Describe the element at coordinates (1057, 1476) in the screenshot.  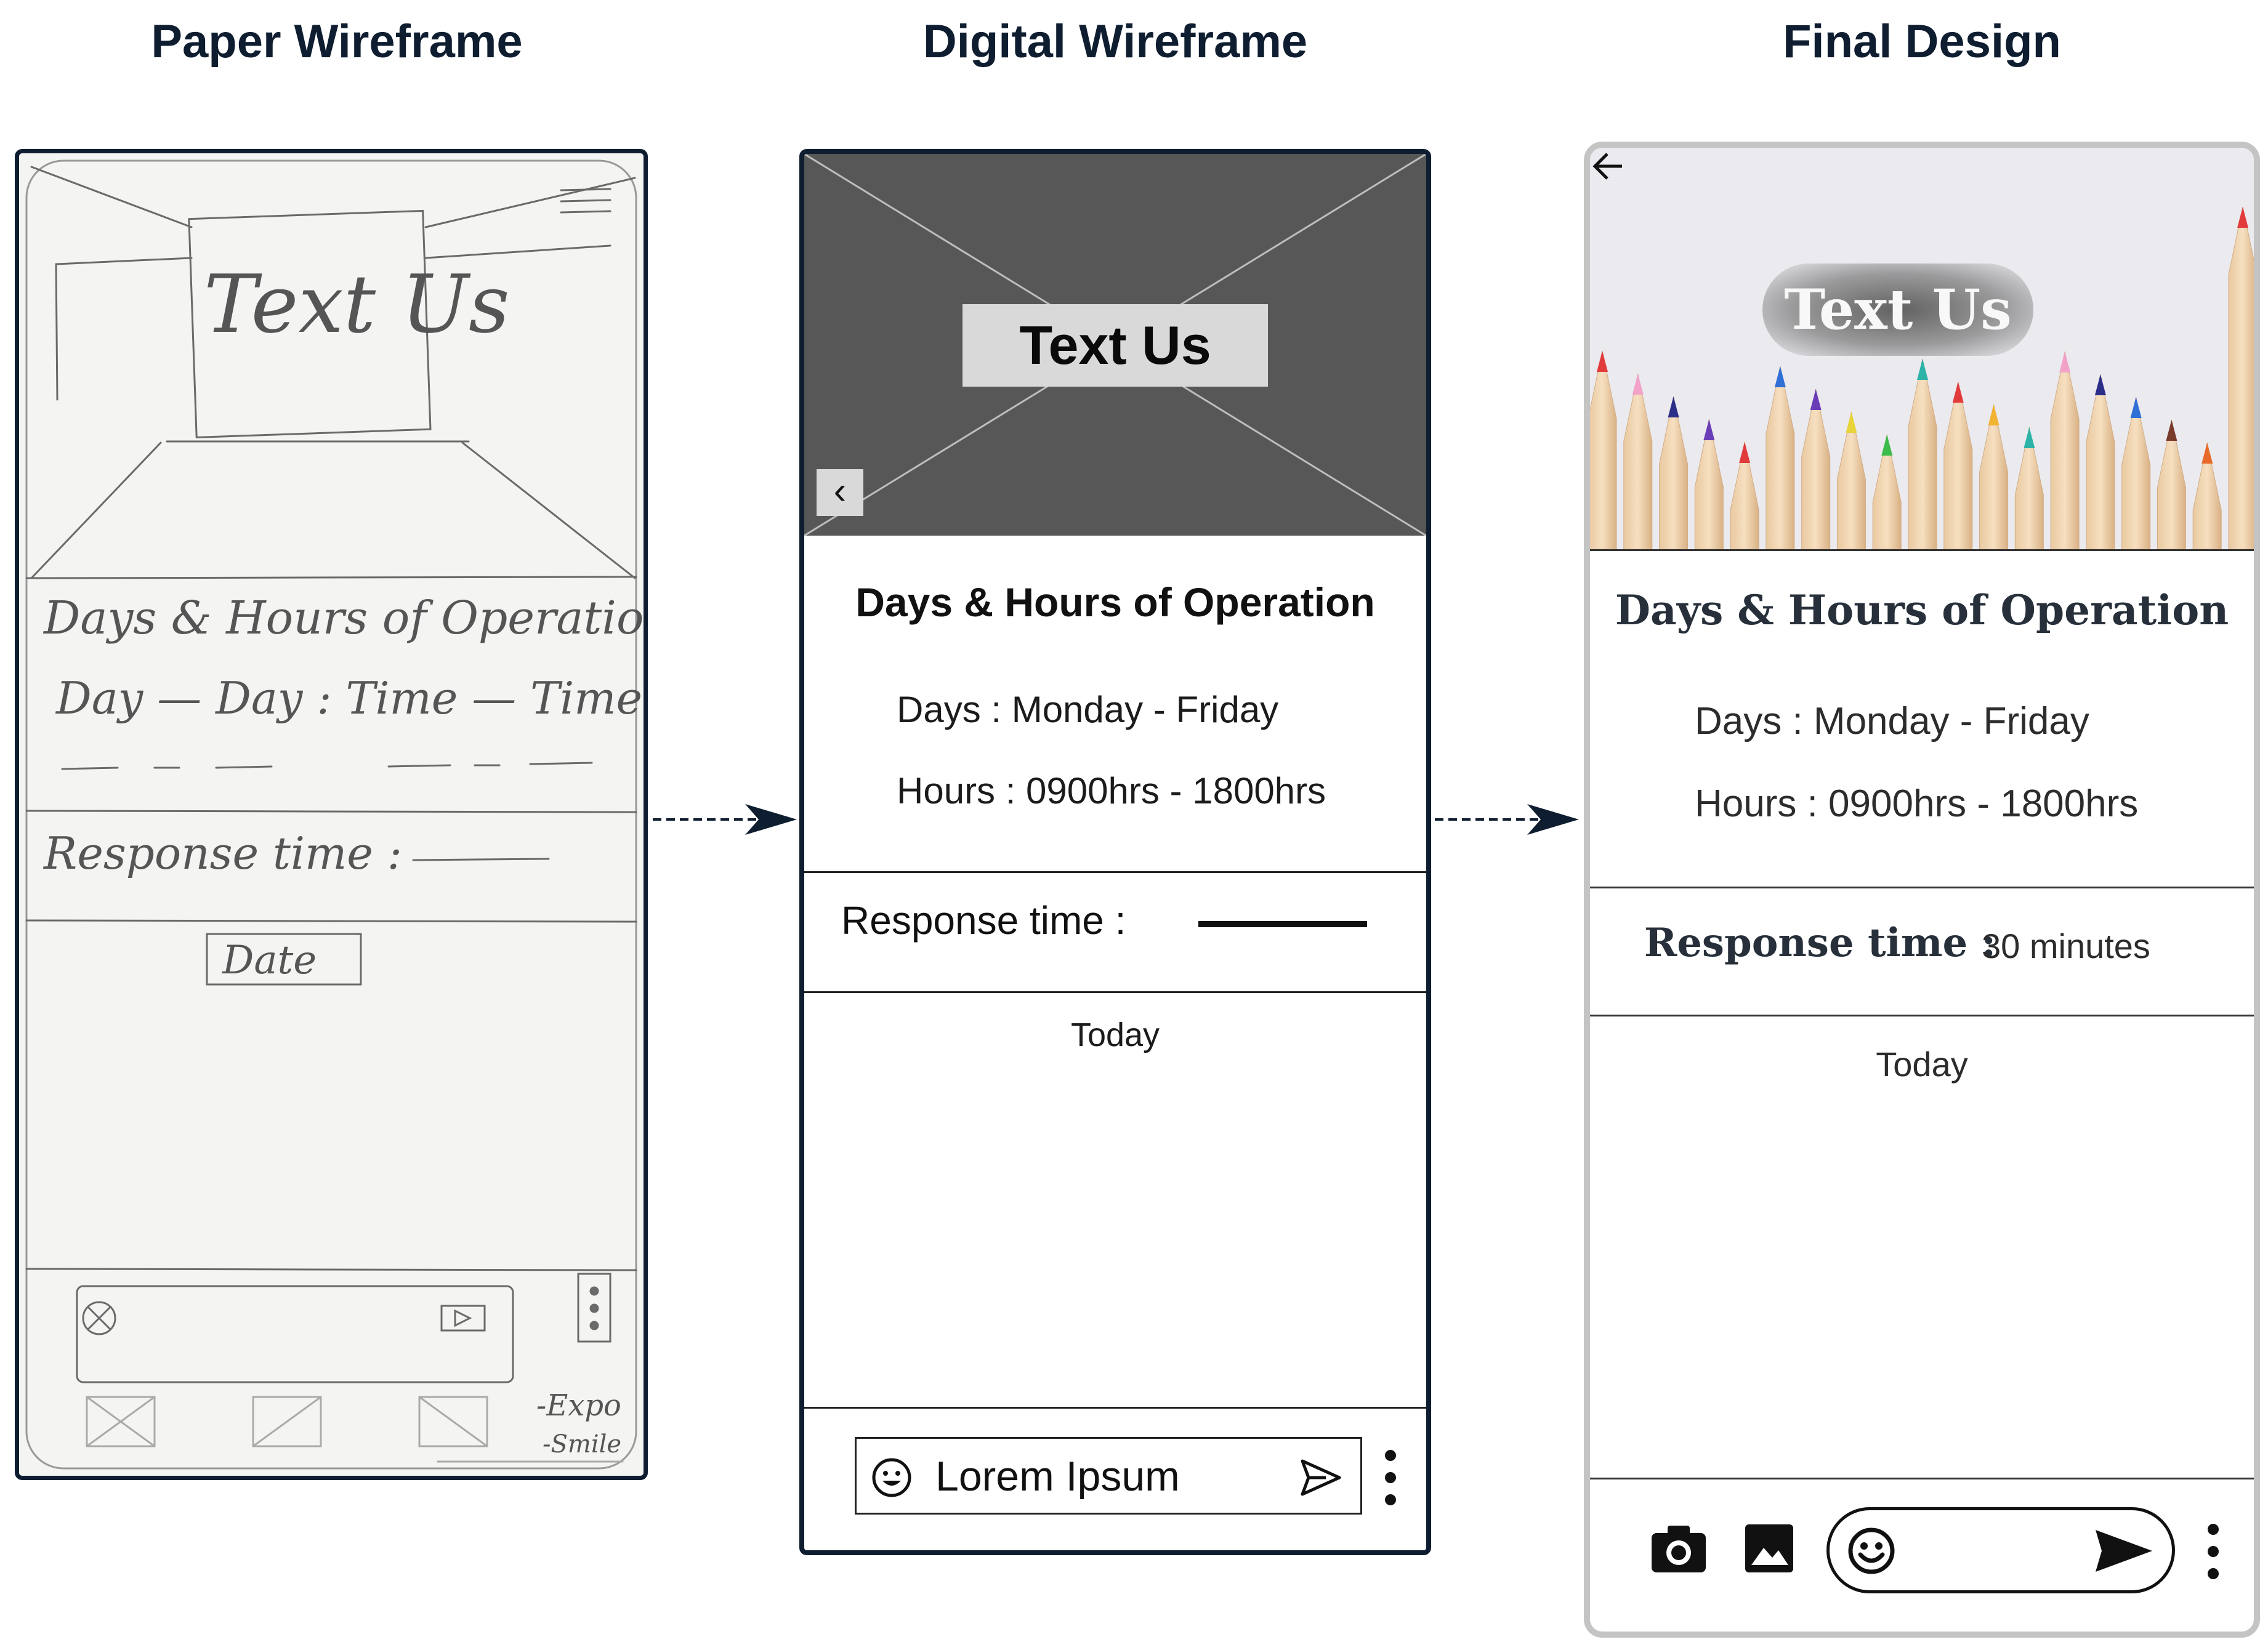
I see `message-input-value: Lorem Ipsum` at that location.